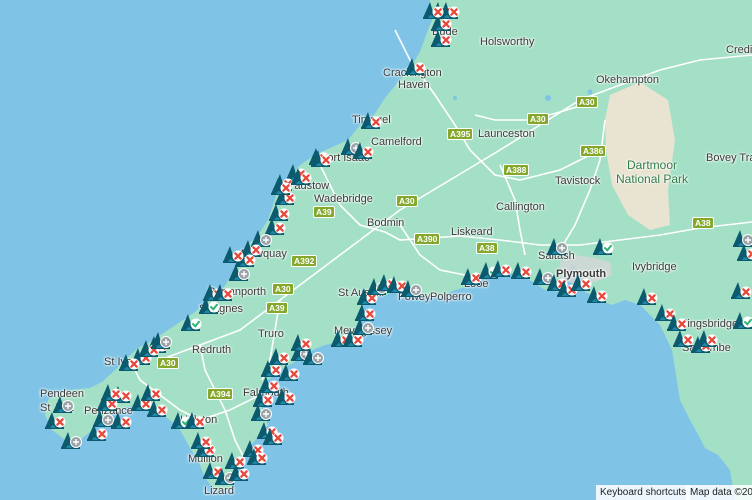  I want to click on road-shield: A386, so click(593, 151).